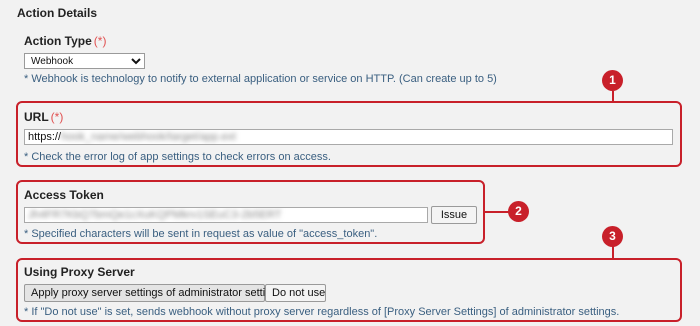 The width and height of the screenshot is (700, 326). I want to click on action-type-label-text: Action Type, so click(58, 41).